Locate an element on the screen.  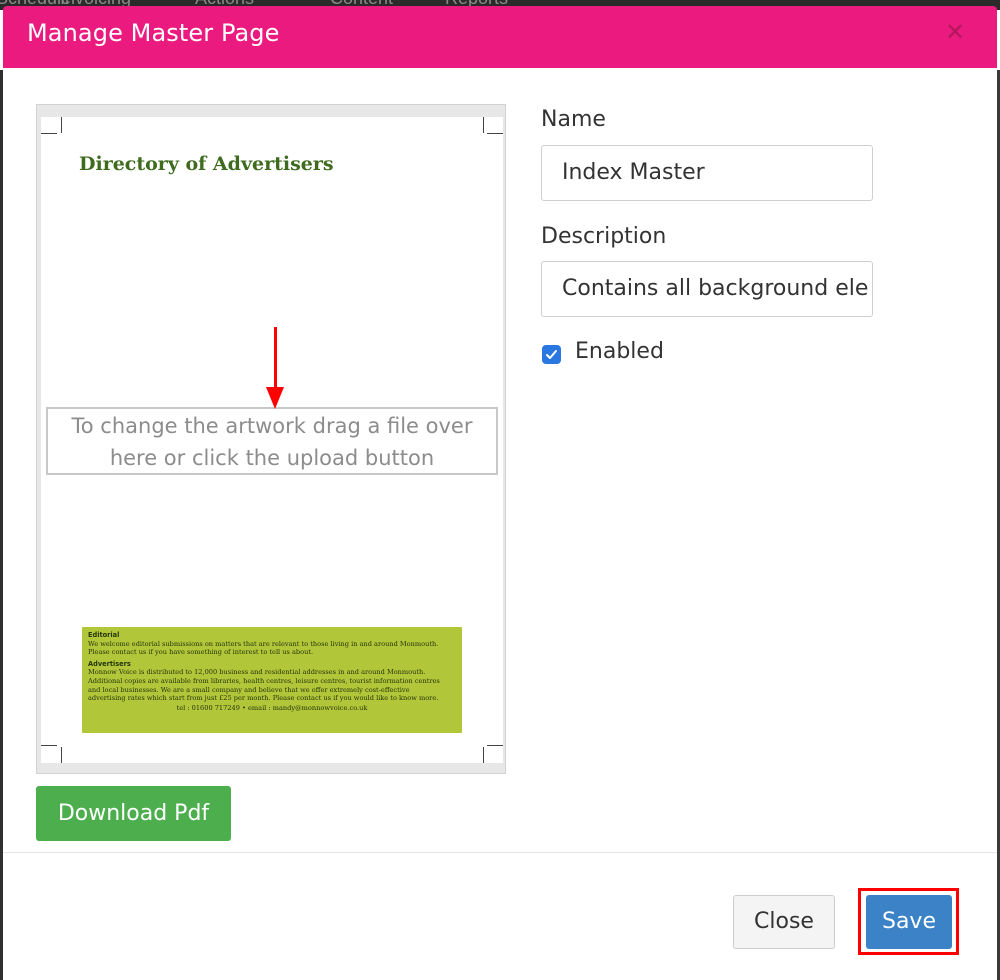
annotation-arrow-head is located at coordinates (275, 398).